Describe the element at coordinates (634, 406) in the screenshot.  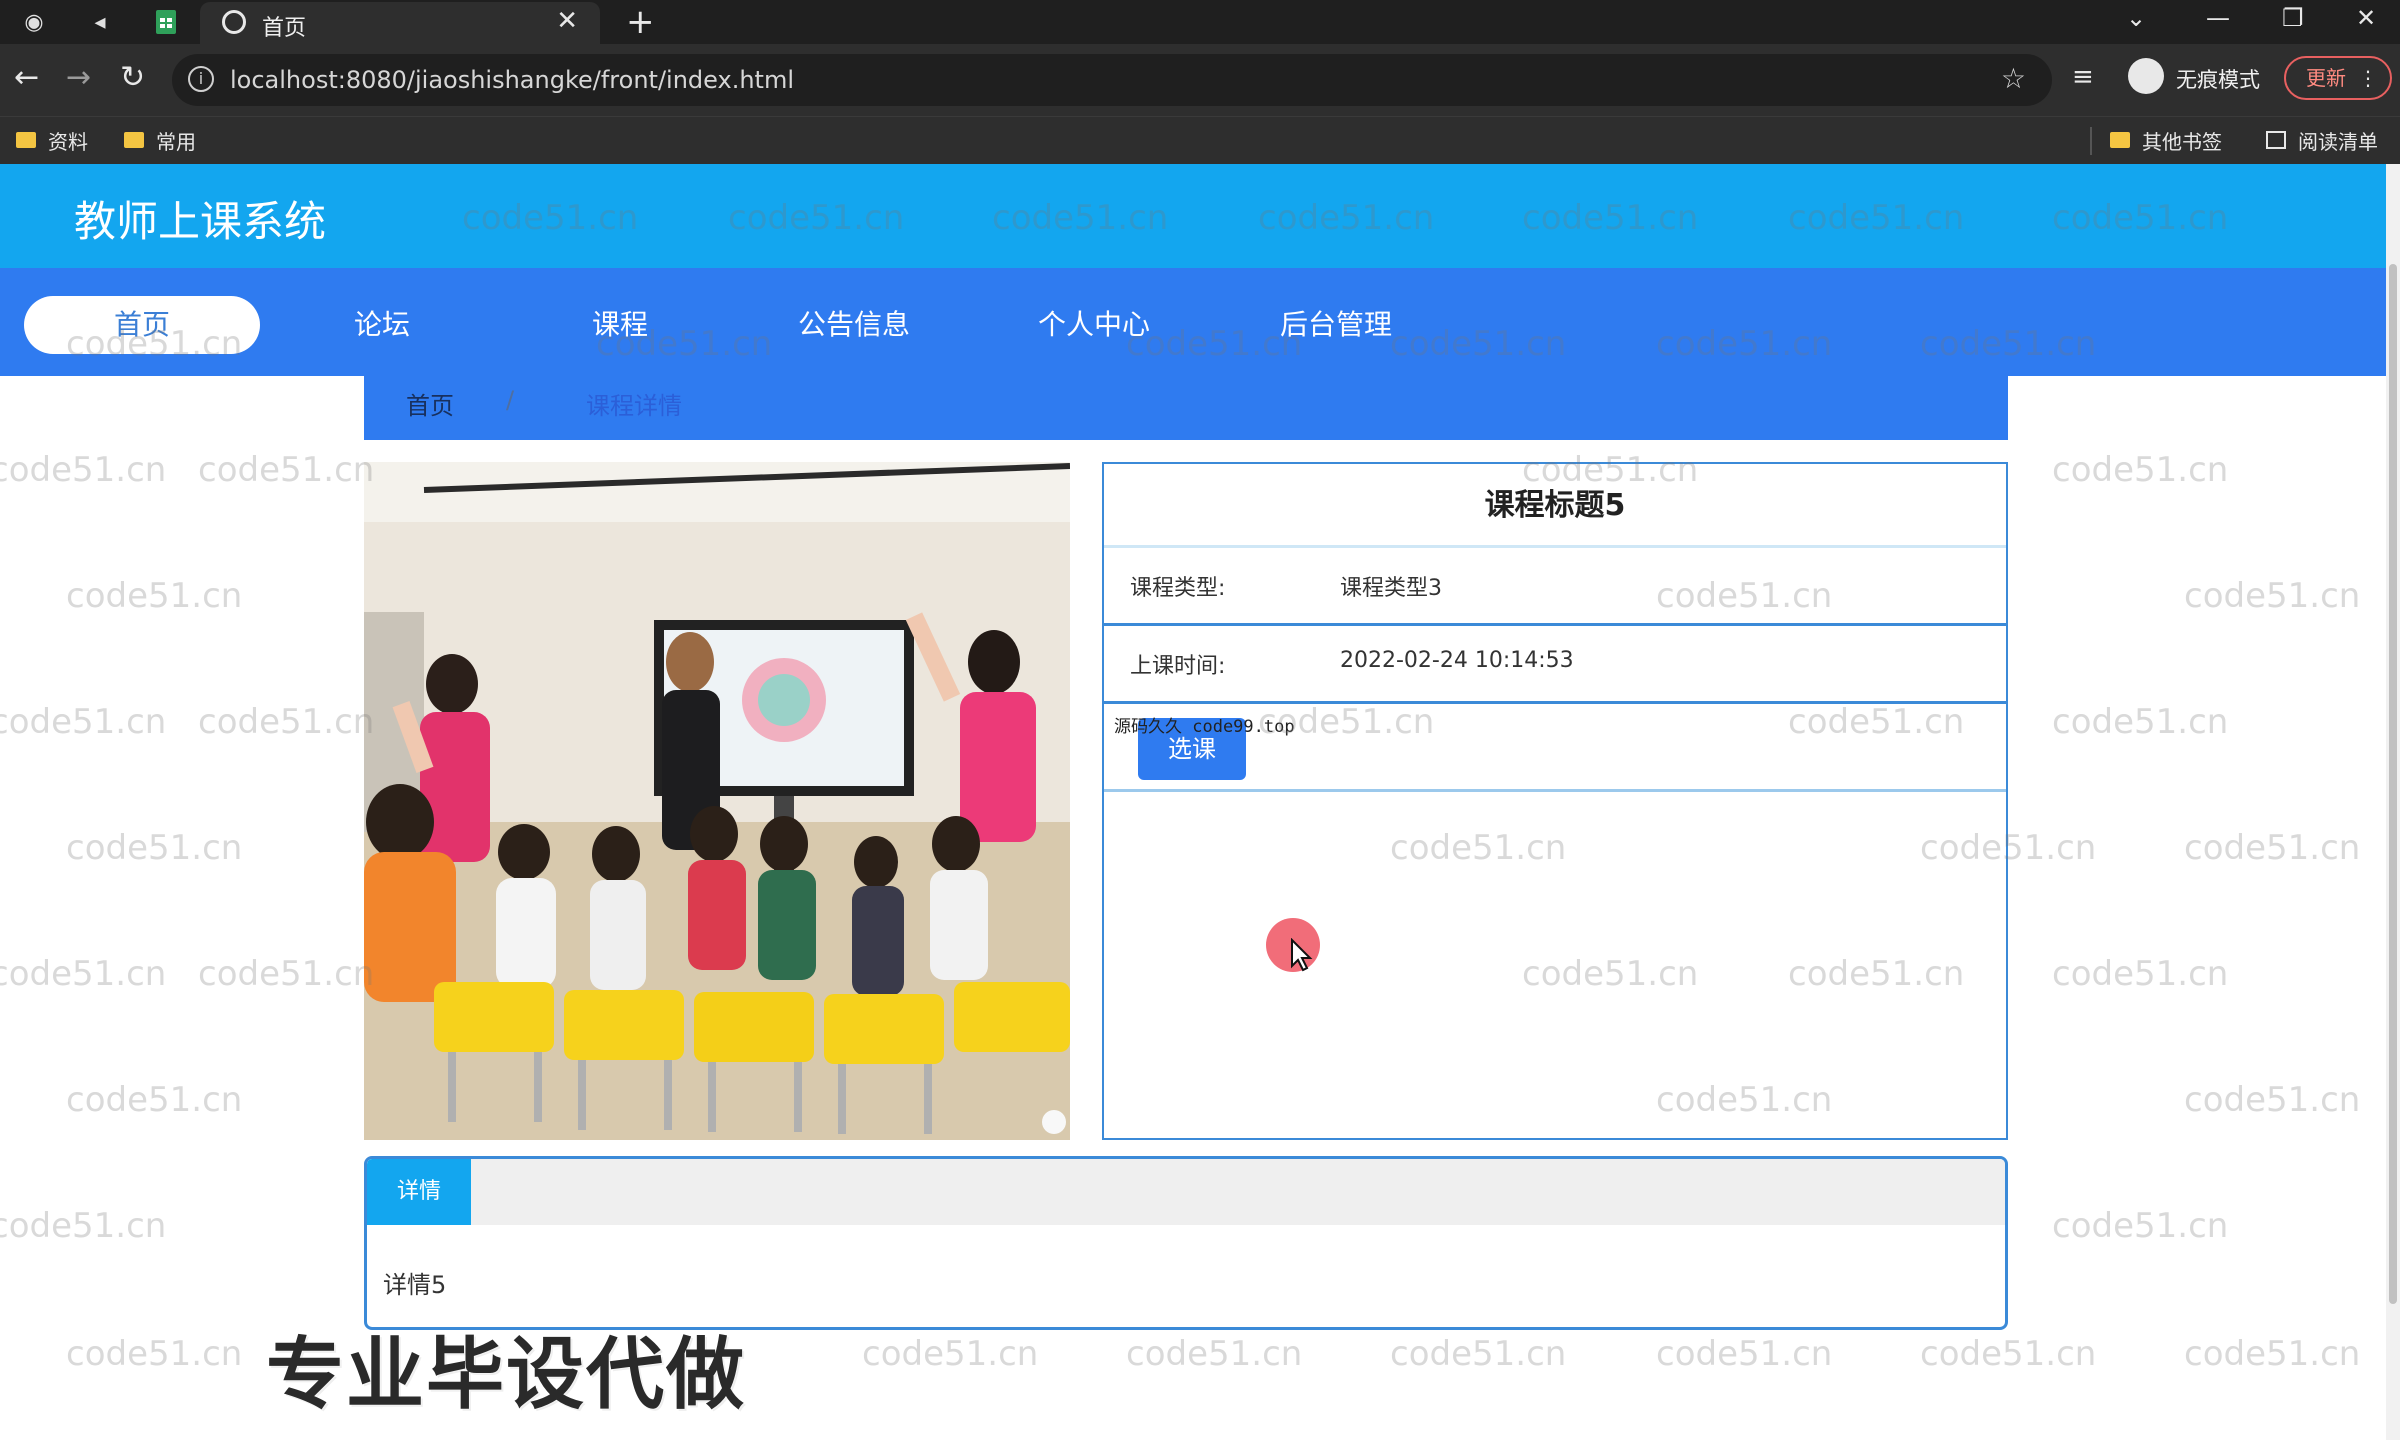
I see `breadcrumb-current: 课程详情` at that location.